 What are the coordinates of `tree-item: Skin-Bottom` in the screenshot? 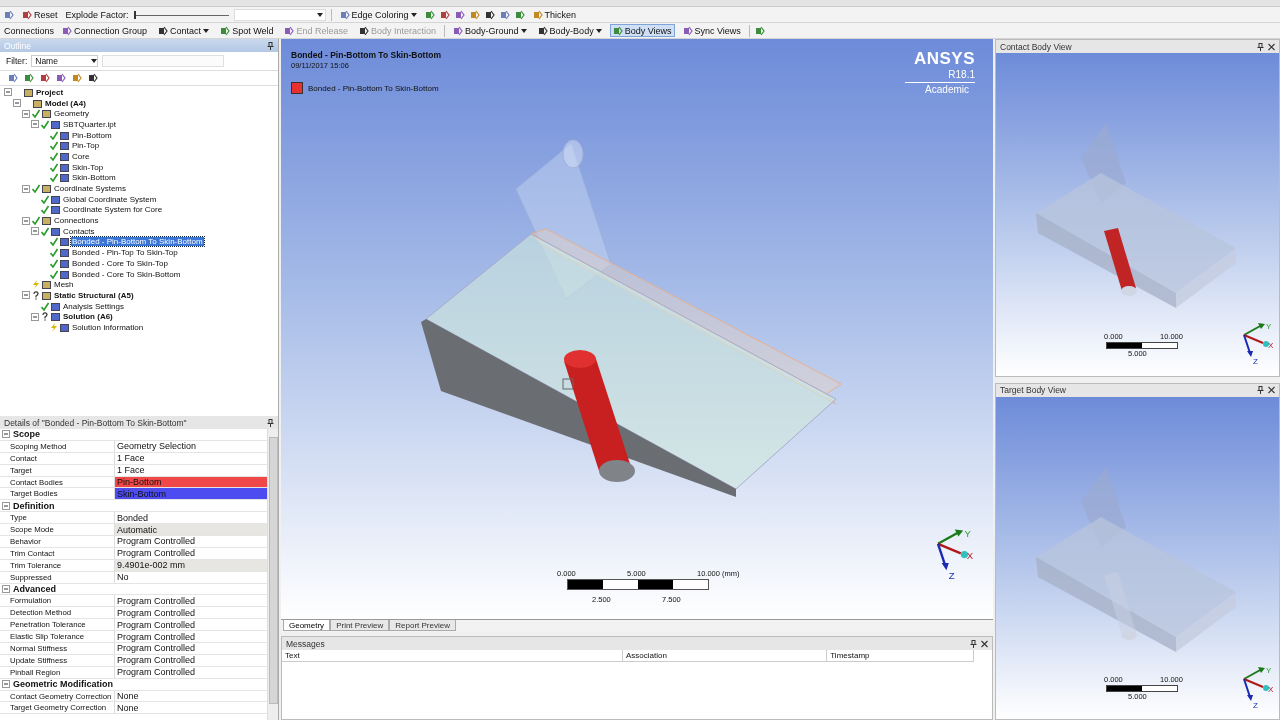 It's located at (94, 178).